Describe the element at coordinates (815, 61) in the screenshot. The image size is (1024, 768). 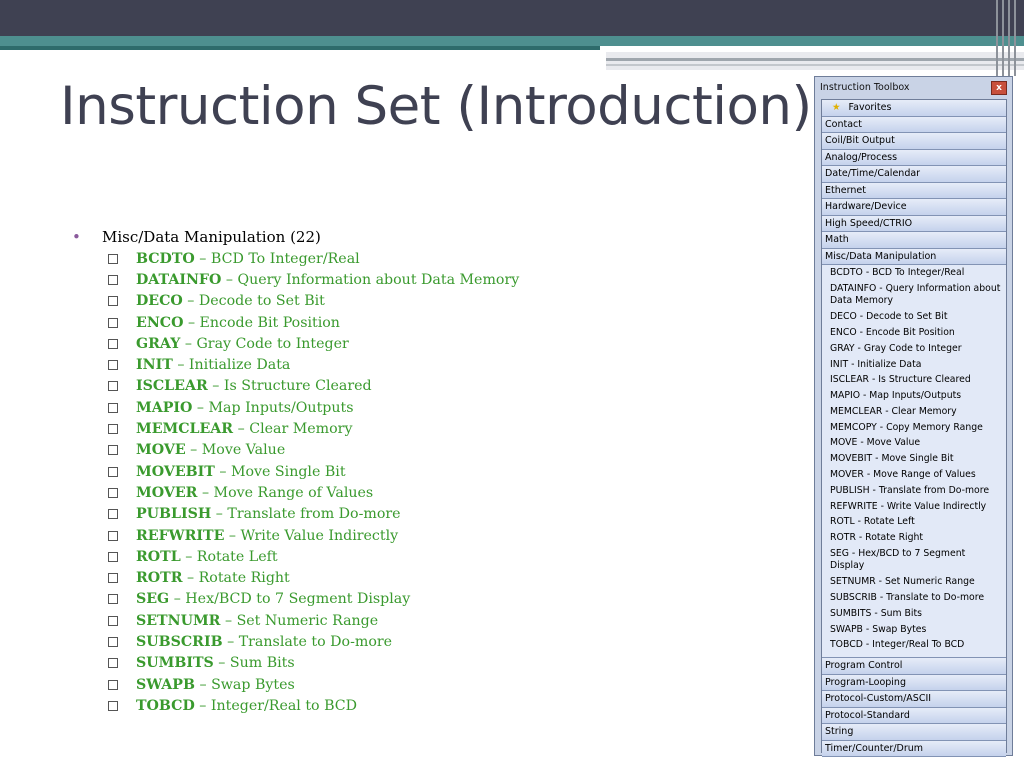
I see `header-band-right` at that location.